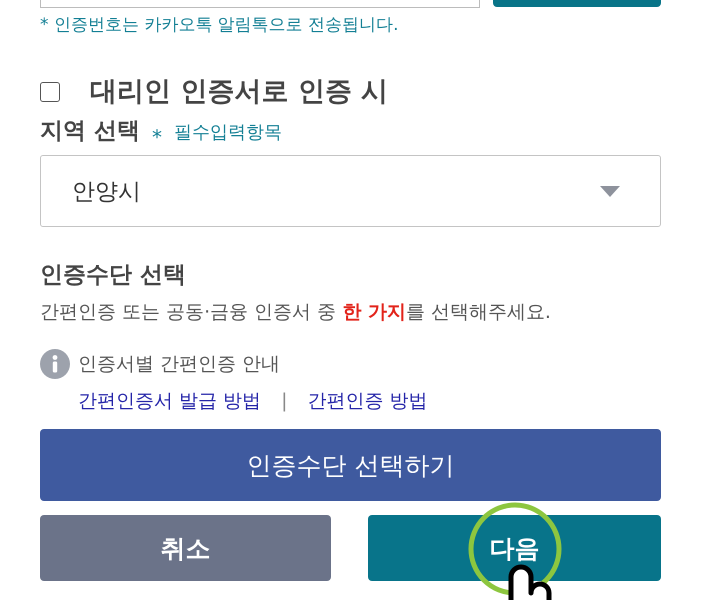 The width and height of the screenshot is (701, 604). I want to click on info-text: 인증서별 간편인증 안내, so click(179, 364).